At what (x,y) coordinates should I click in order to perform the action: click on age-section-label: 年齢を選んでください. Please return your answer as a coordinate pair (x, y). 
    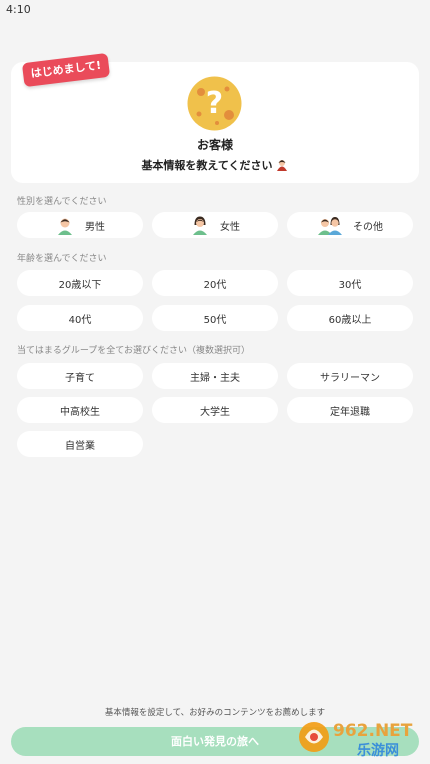
    Looking at the image, I should click on (62, 259).